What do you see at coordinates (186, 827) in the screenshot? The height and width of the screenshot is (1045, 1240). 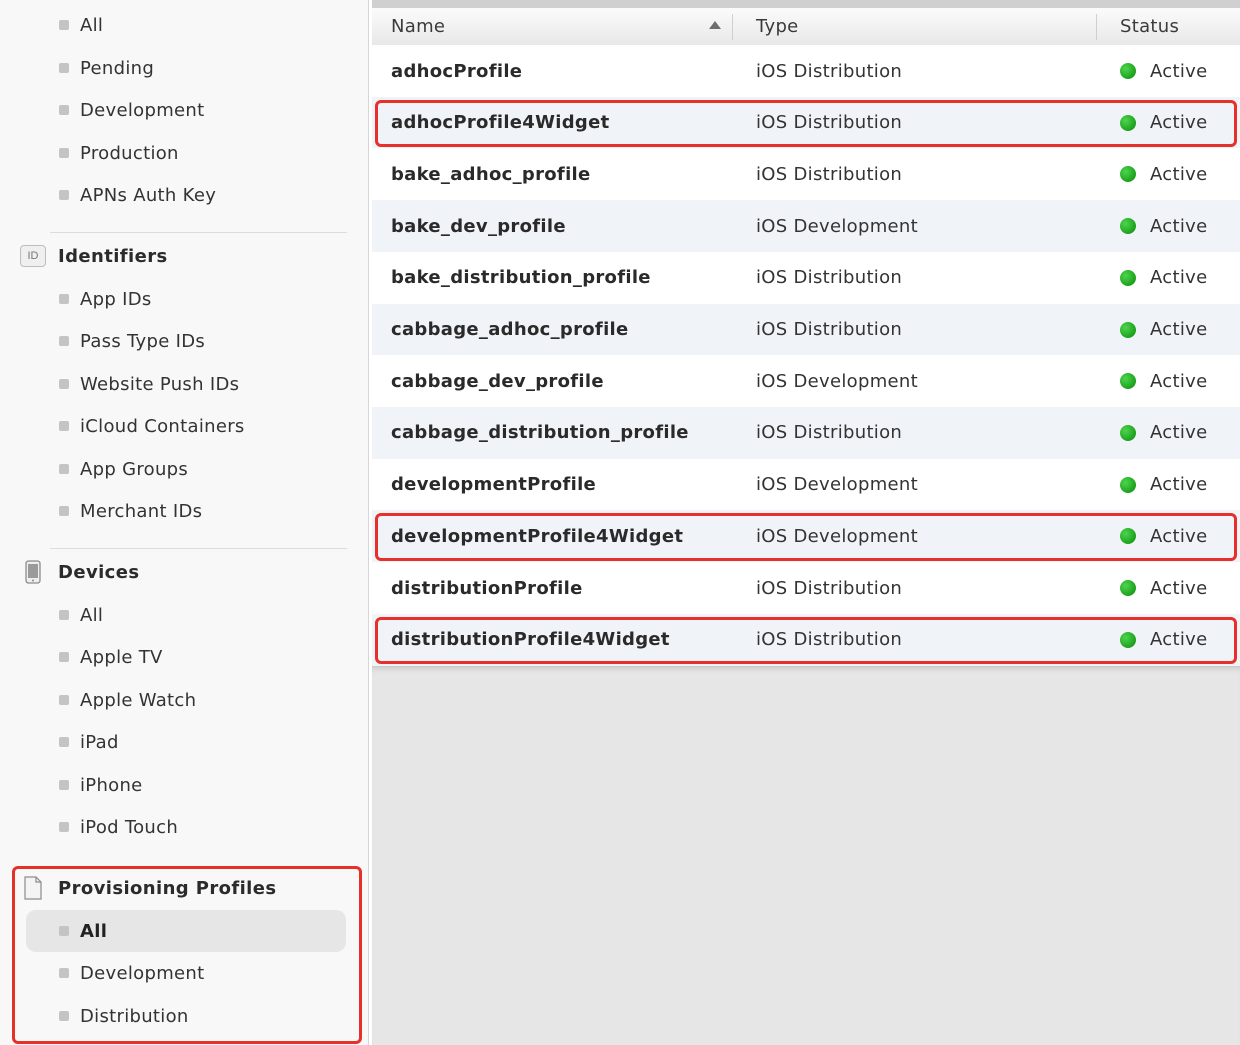 I see `sidebar-item-ipod-touch: iPod Touch` at bounding box center [186, 827].